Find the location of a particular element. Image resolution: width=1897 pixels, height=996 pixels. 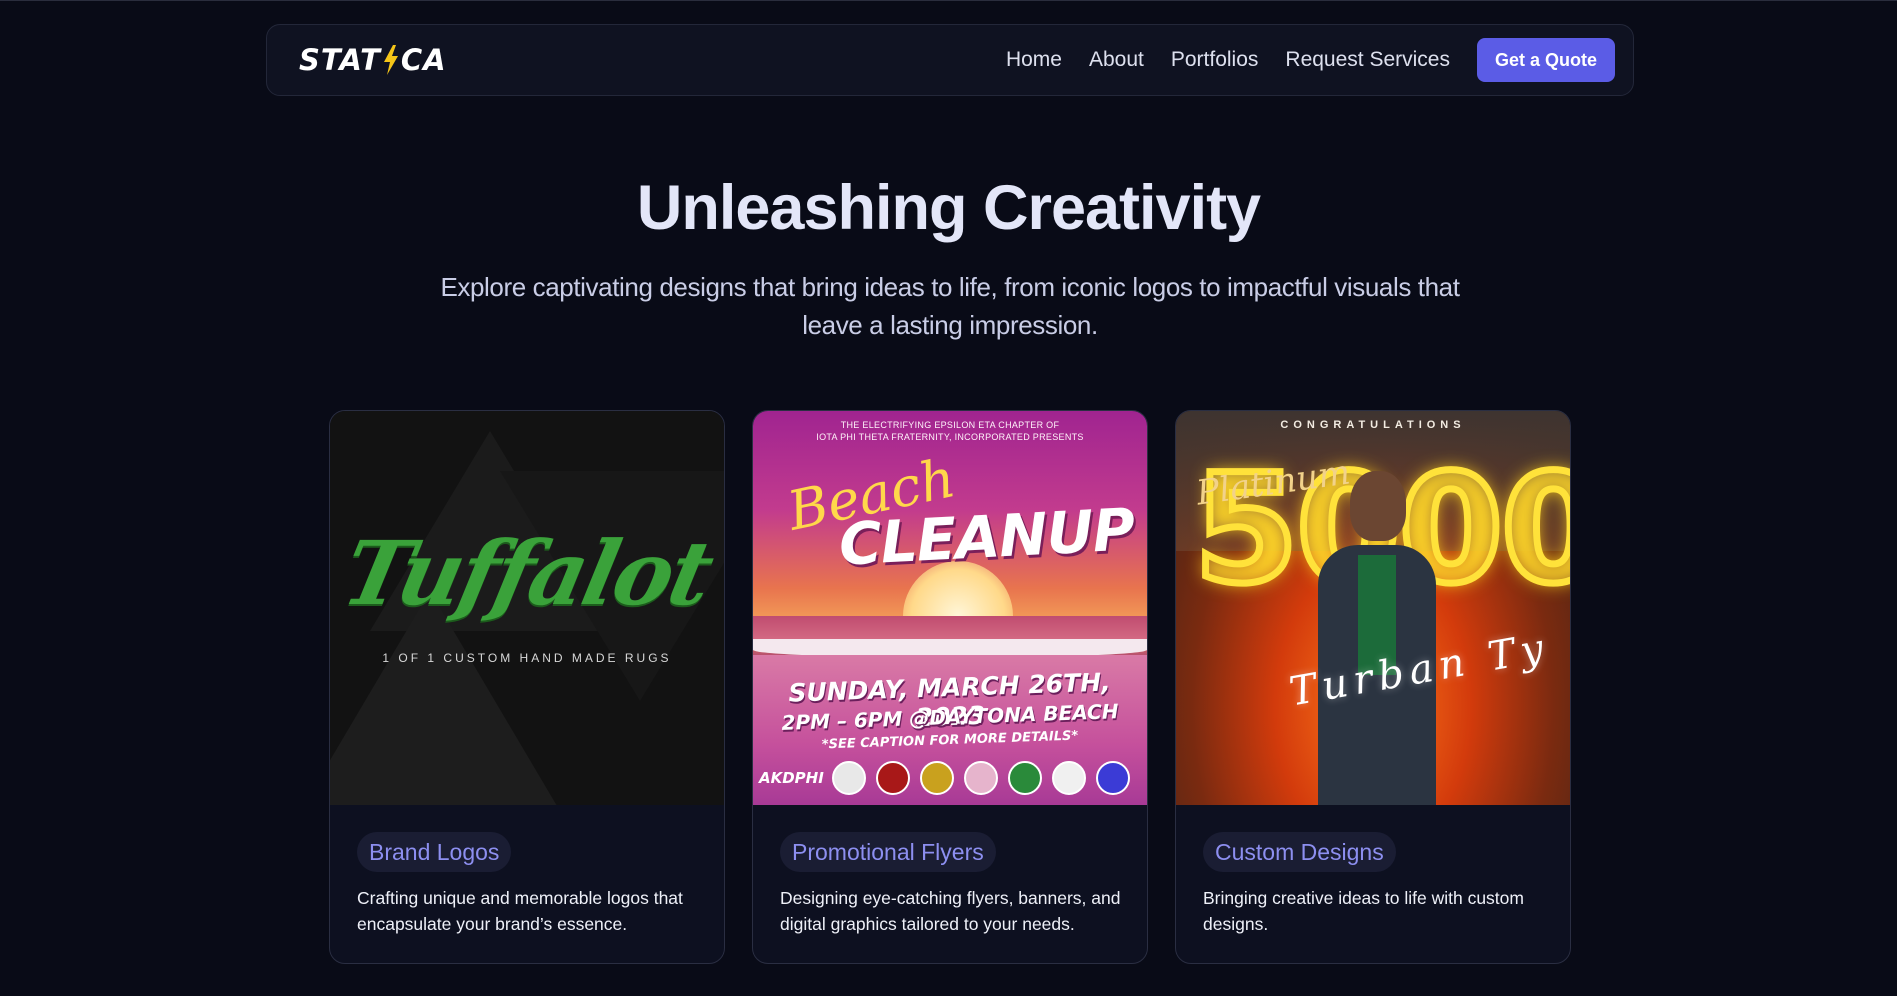

poster-header: CONGRATULATIONS is located at coordinates (1373, 425).